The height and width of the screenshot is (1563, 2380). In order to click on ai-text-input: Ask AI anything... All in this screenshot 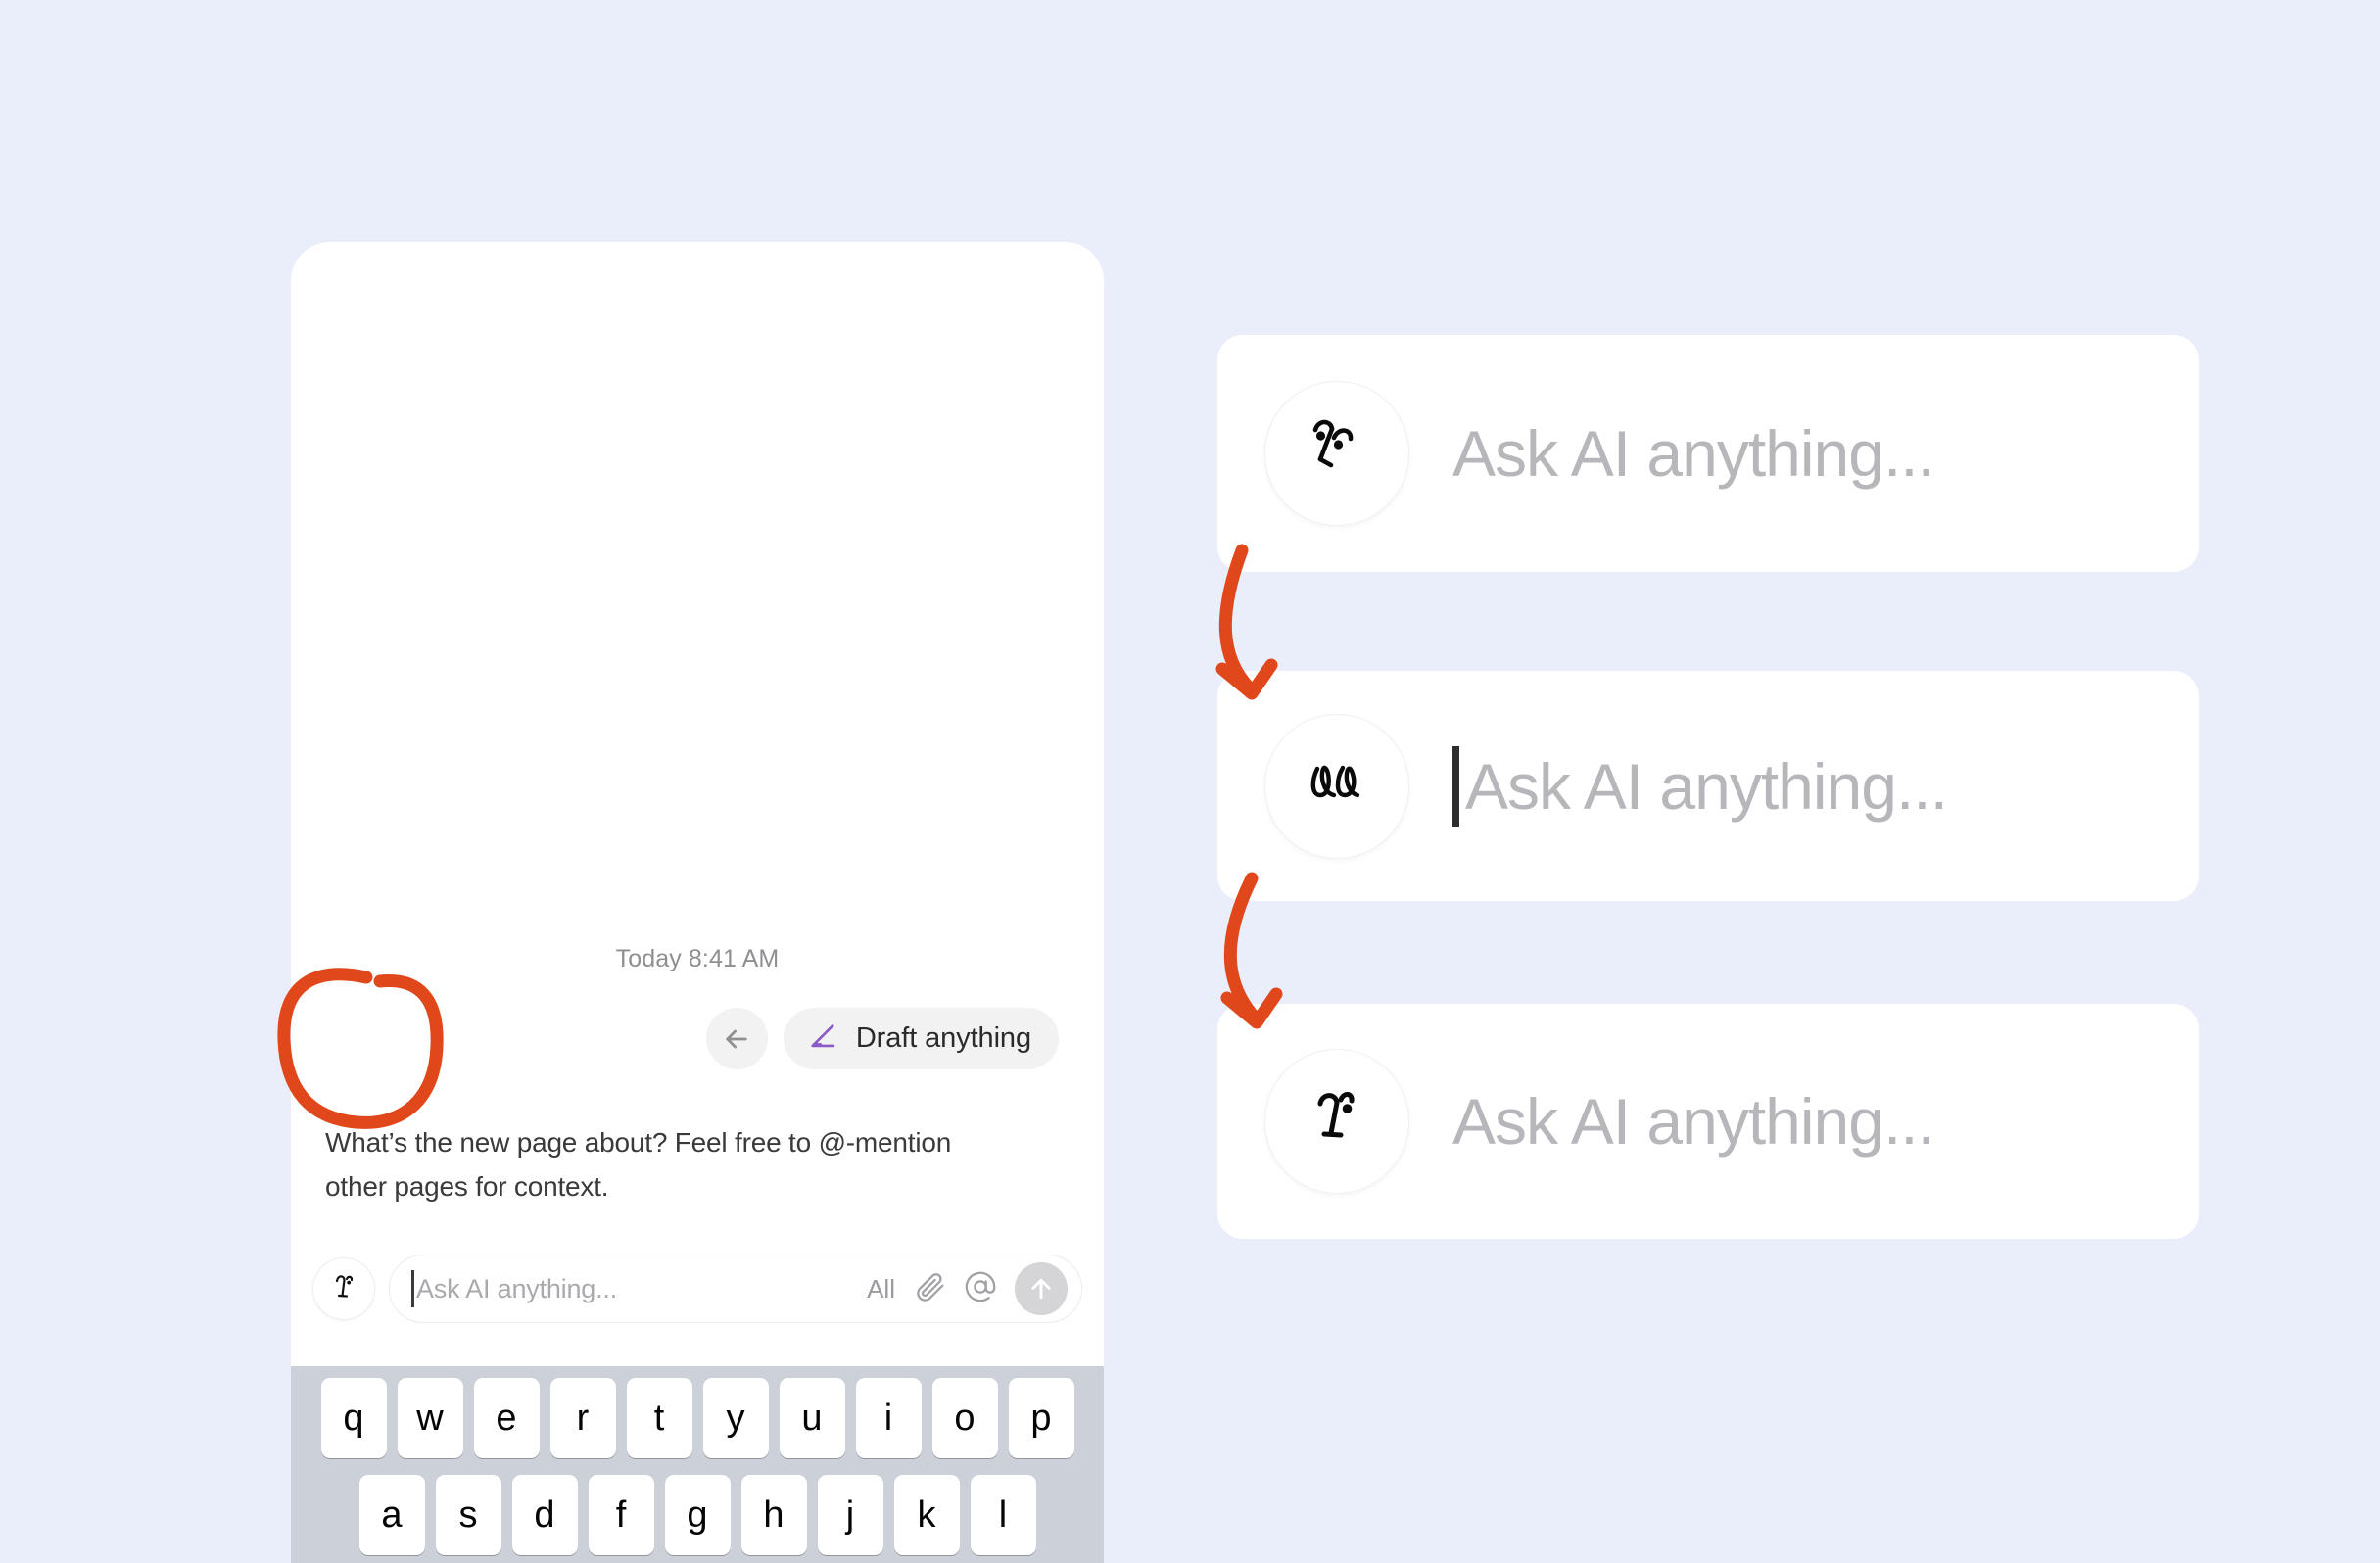, I will do `click(735, 1289)`.